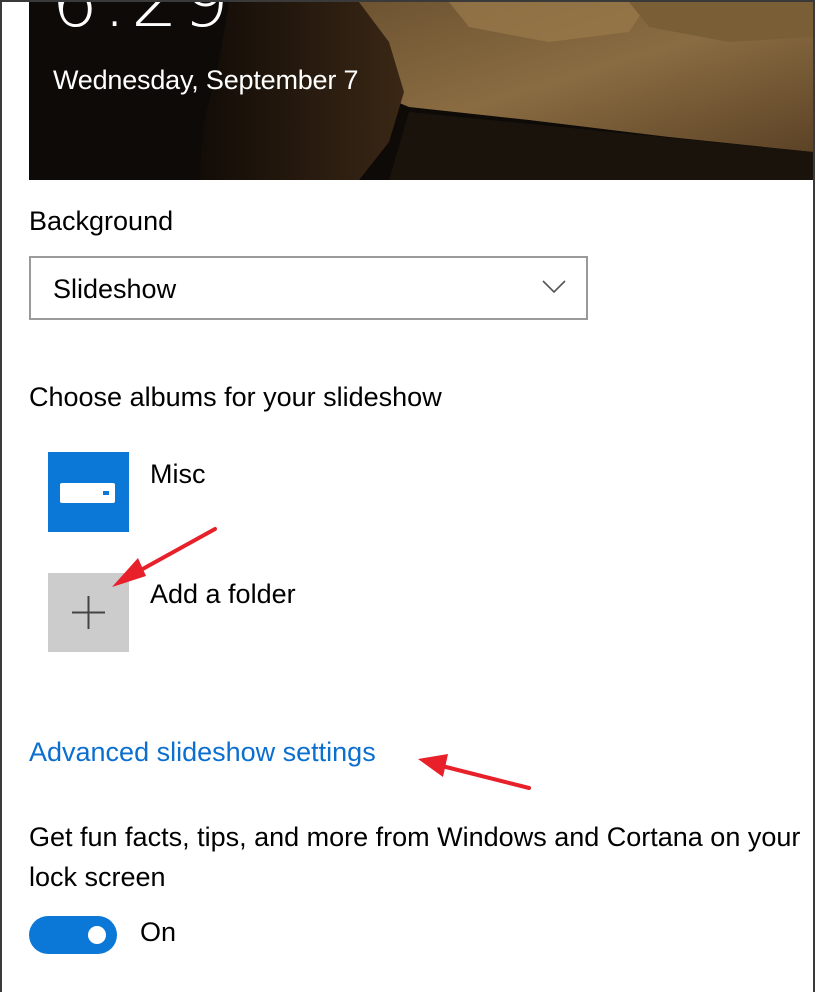 Image resolution: width=815 pixels, height=992 pixels. Describe the element at coordinates (308, 288) in the screenshot. I see `background-dropdown: Slideshow` at that location.